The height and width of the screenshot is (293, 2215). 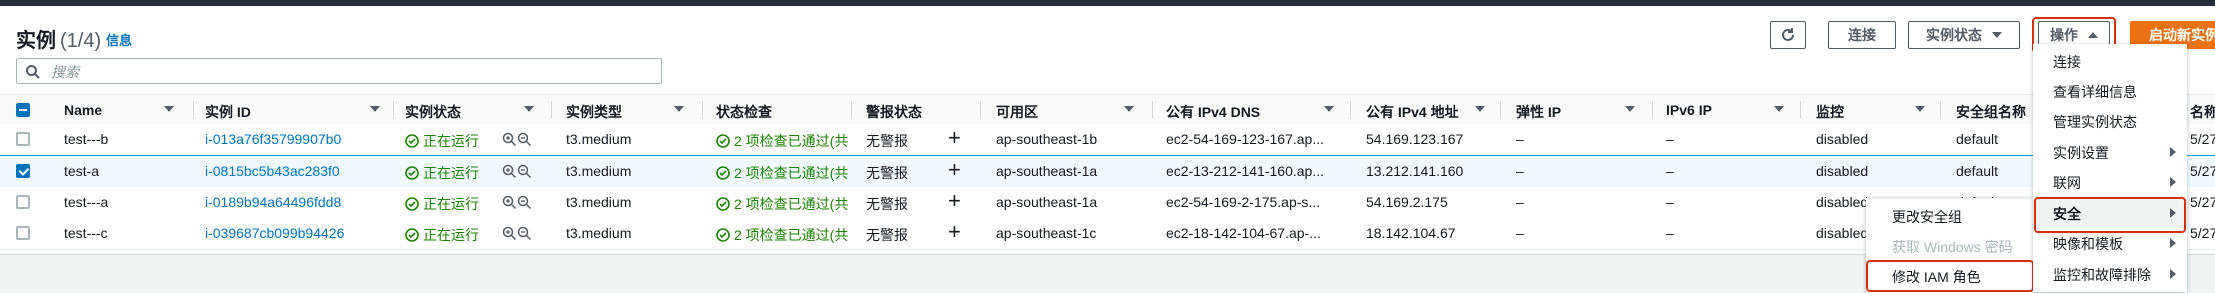 What do you see at coordinates (86, 233) in the screenshot?
I see `cell-name: test---c` at bounding box center [86, 233].